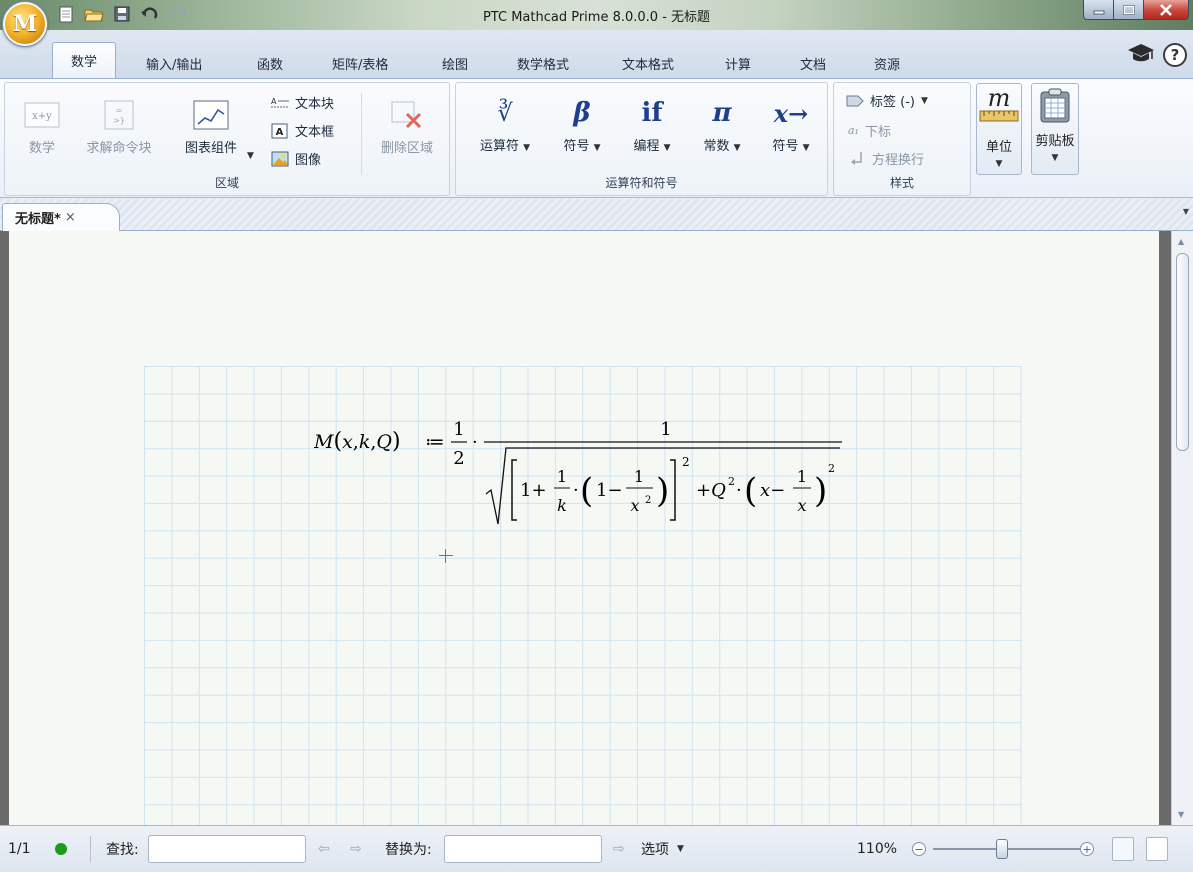  I want to click on separator, so click(90, 849).